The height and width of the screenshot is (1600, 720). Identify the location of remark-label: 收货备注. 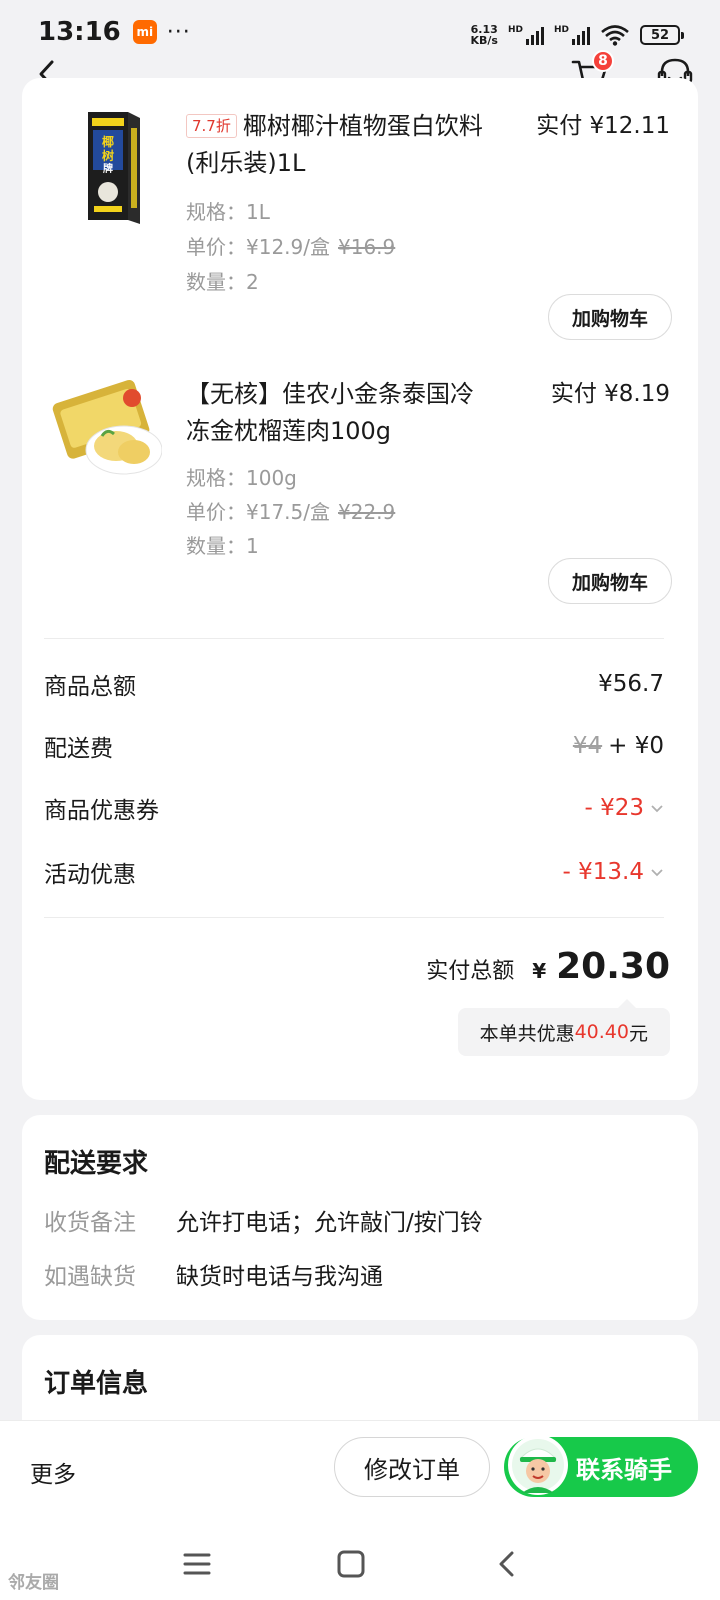
(90, 1223).